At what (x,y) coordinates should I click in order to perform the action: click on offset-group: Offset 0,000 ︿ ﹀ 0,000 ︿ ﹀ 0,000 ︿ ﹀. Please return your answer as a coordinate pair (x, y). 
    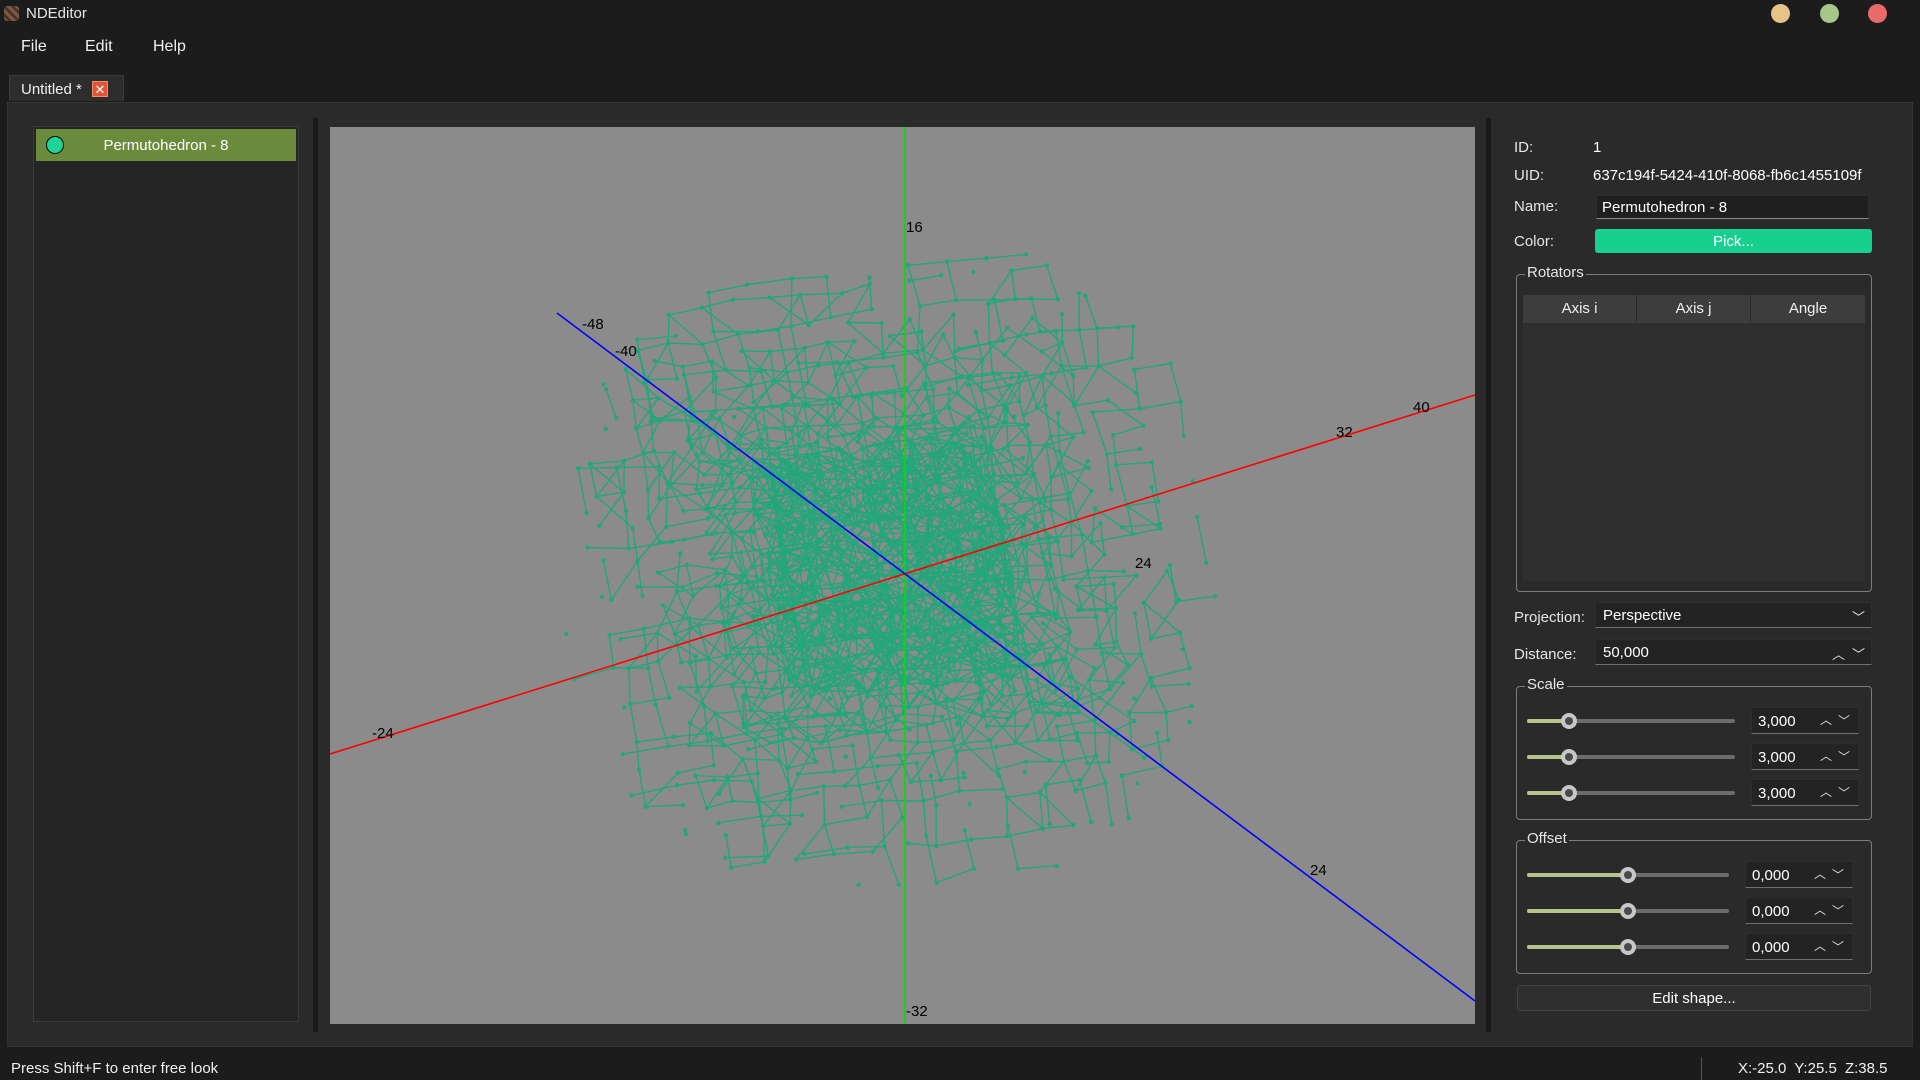
    Looking at the image, I should click on (1694, 902).